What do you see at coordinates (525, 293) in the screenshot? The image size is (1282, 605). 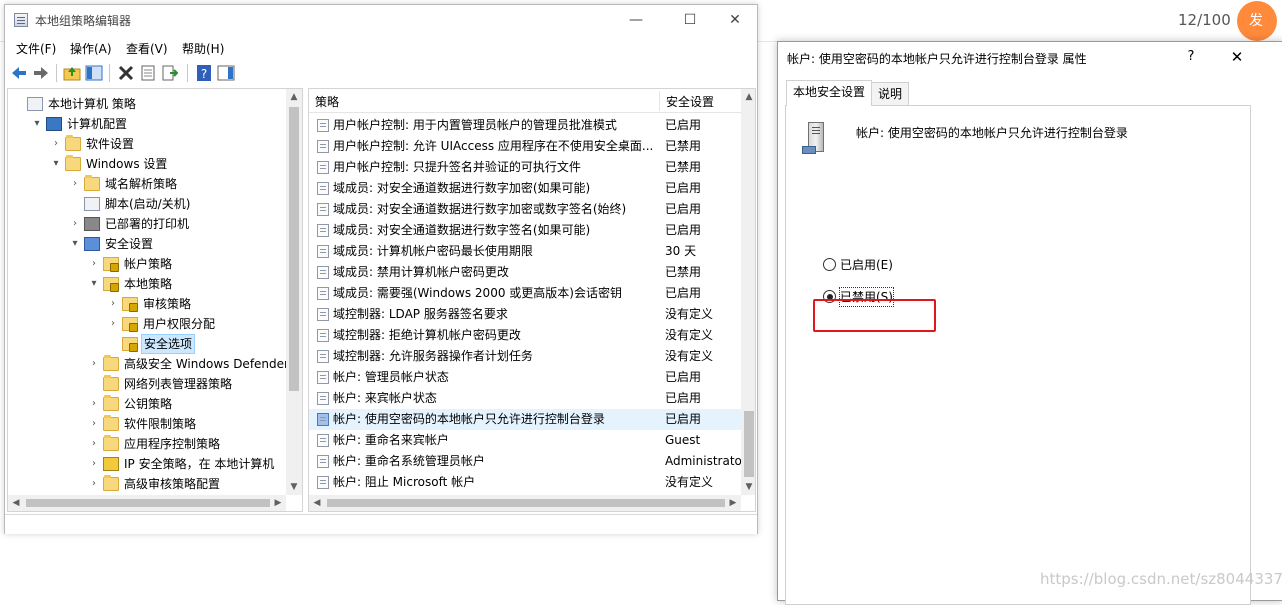 I see `table-row: 域成员: 需要强(Windows 2000 或更高版本)会话密钥 已启用` at bounding box center [525, 293].